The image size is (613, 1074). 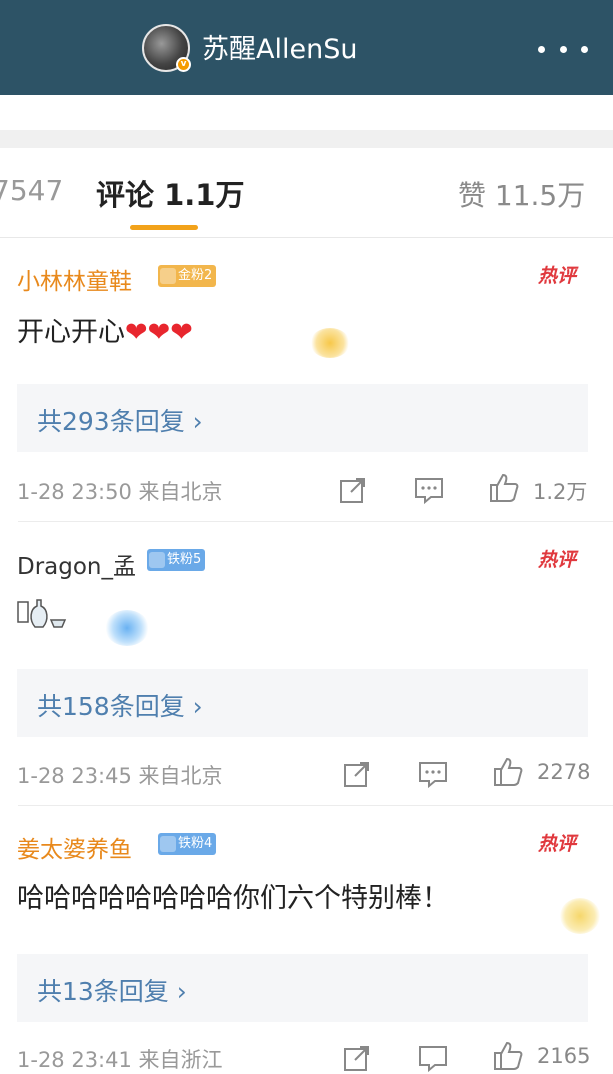 What do you see at coordinates (302, 988) in the screenshot?
I see `reply-box: 共13条回复 ›` at bounding box center [302, 988].